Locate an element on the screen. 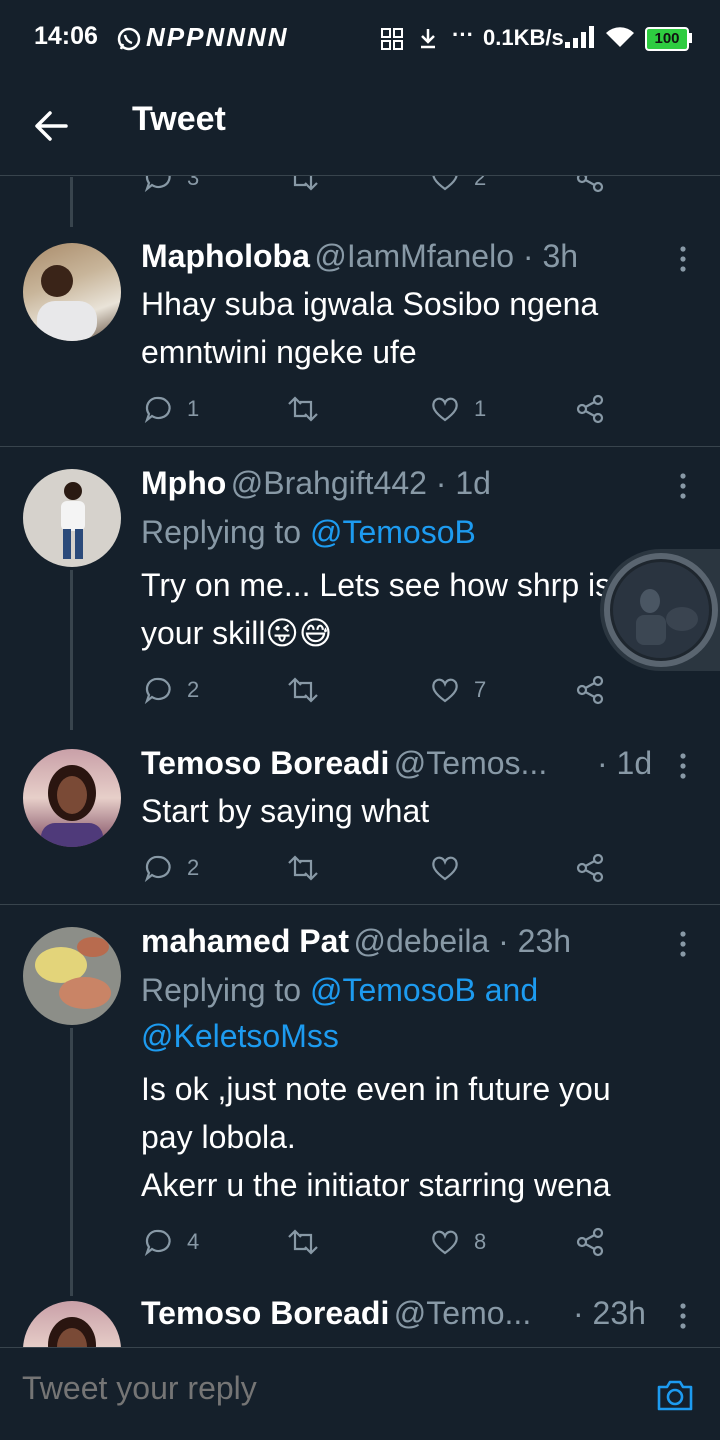 This screenshot has height=1440, width=720. author-handle-time: @Brahgift442 · 1d is located at coordinates (361, 483).